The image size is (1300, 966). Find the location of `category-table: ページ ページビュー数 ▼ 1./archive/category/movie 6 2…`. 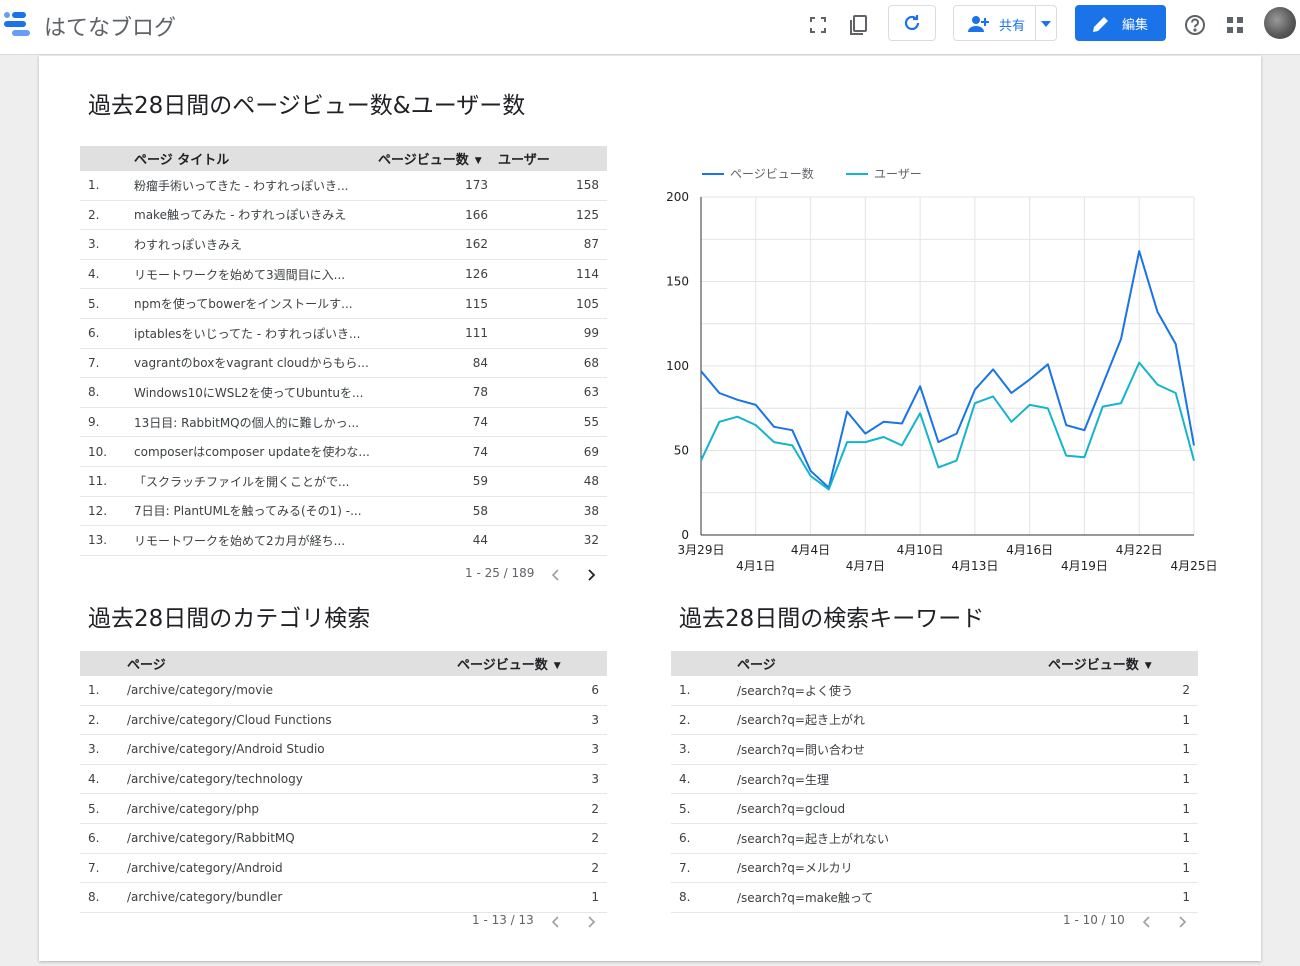

category-table: ページ ページビュー数 ▼ 1./archive/category/movie 6 2… is located at coordinates (343, 782).